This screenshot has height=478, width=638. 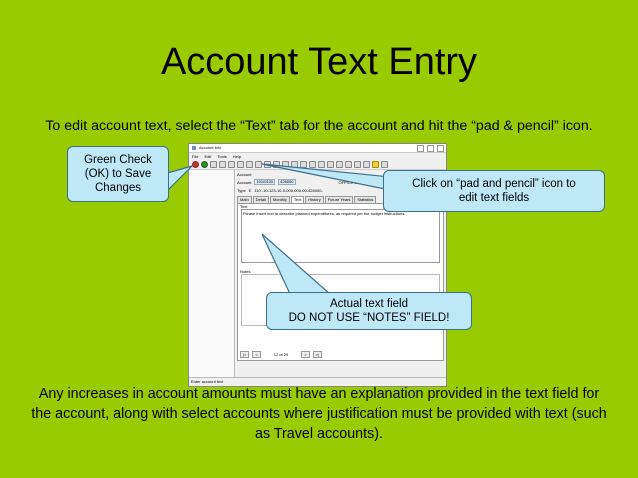 What do you see at coordinates (118, 160) in the screenshot?
I see `save-callout-line-1: Green Check` at bounding box center [118, 160].